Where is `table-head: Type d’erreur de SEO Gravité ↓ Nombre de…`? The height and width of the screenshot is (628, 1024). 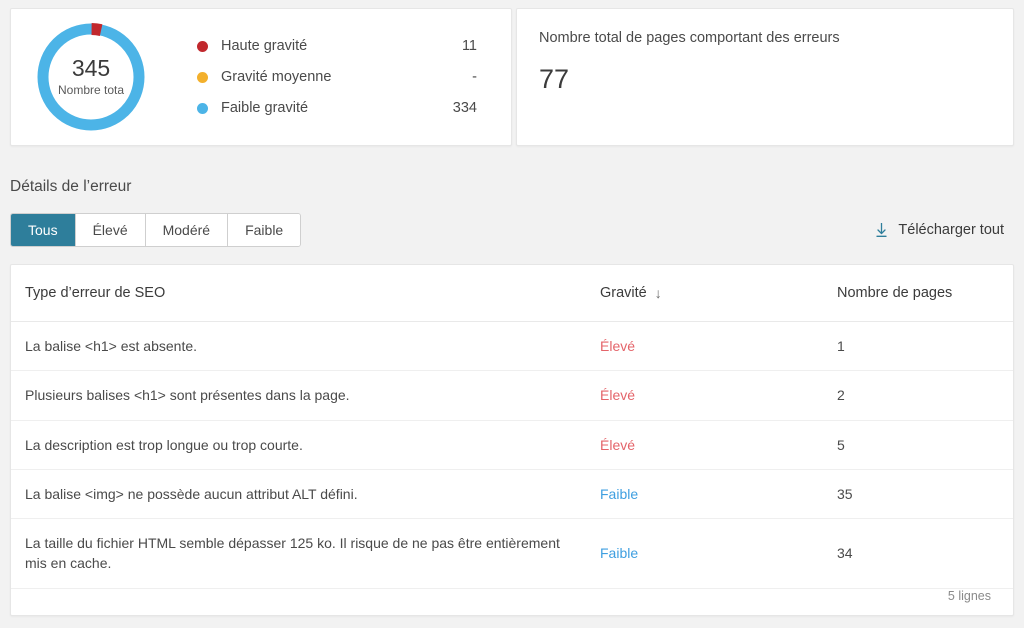 table-head: Type d’erreur de SEO Gravité ↓ Nombre de… is located at coordinates (512, 293).